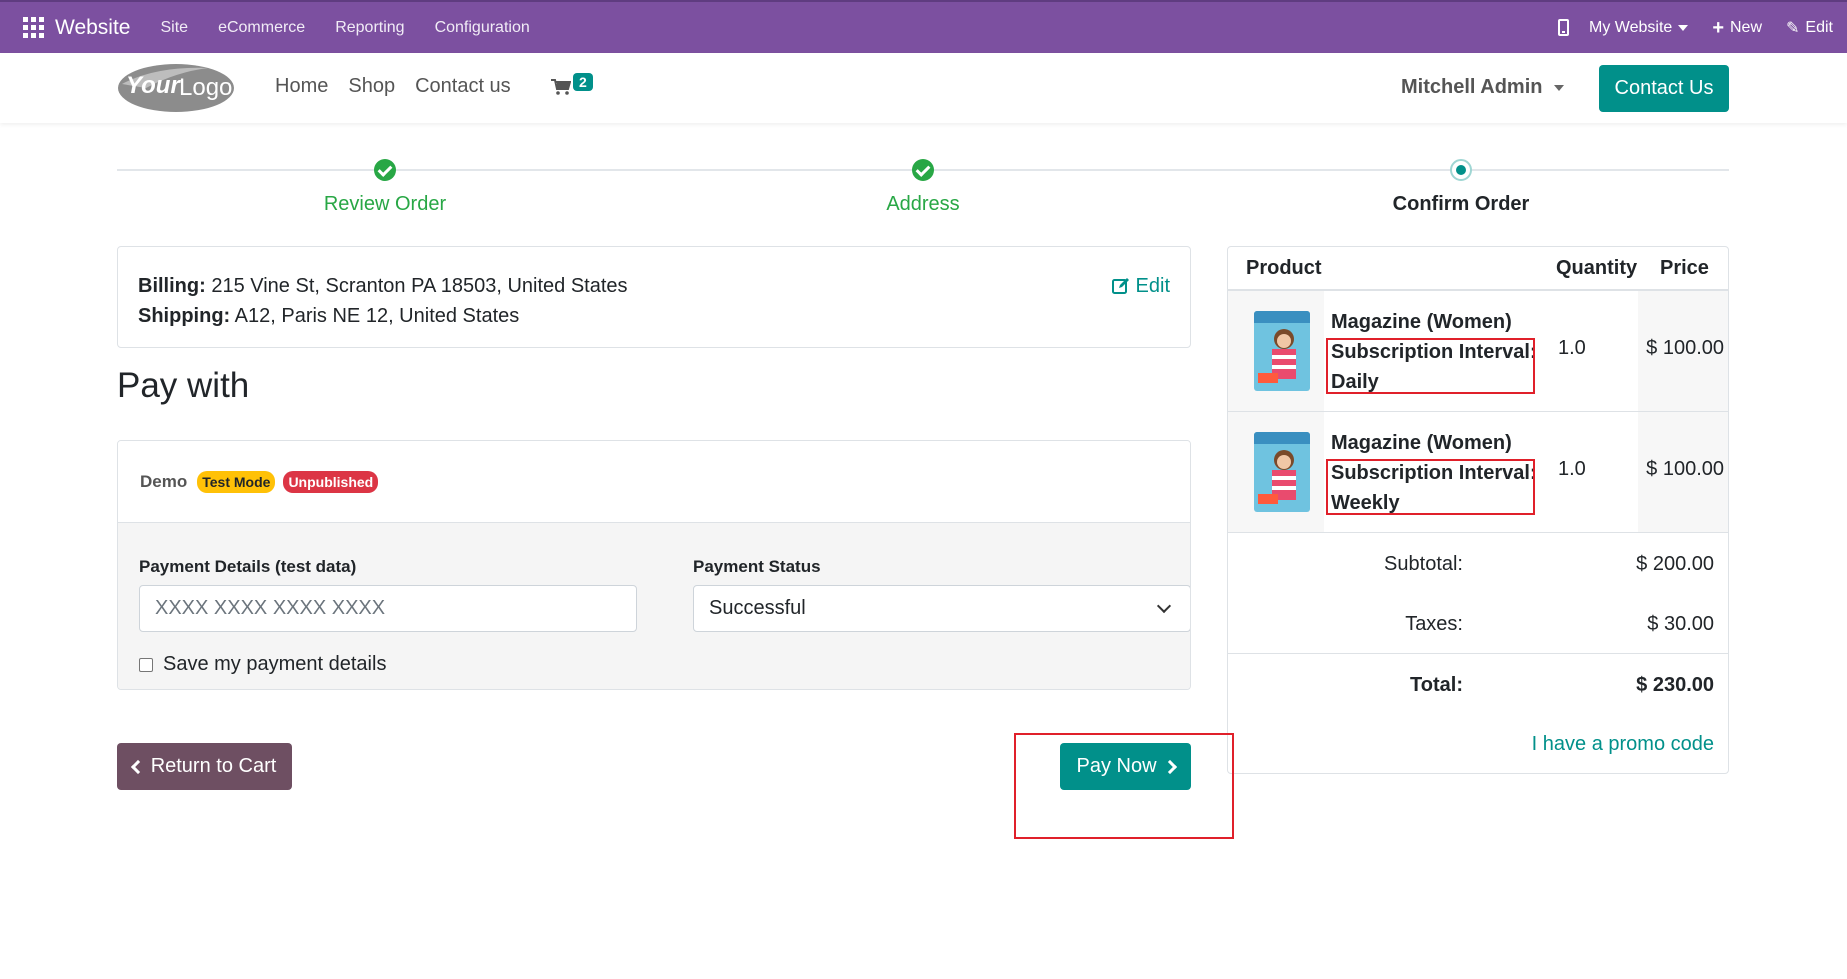 This screenshot has height=979, width=1847. What do you see at coordinates (183, 385) in the screenshot?
I see `pay-with-title: Pay with` at bounding box center [183, 385].